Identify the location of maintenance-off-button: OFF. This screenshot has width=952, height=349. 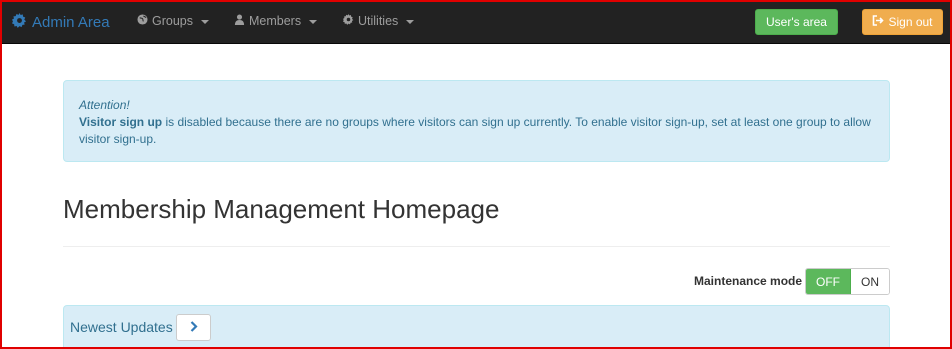
(828, 281).